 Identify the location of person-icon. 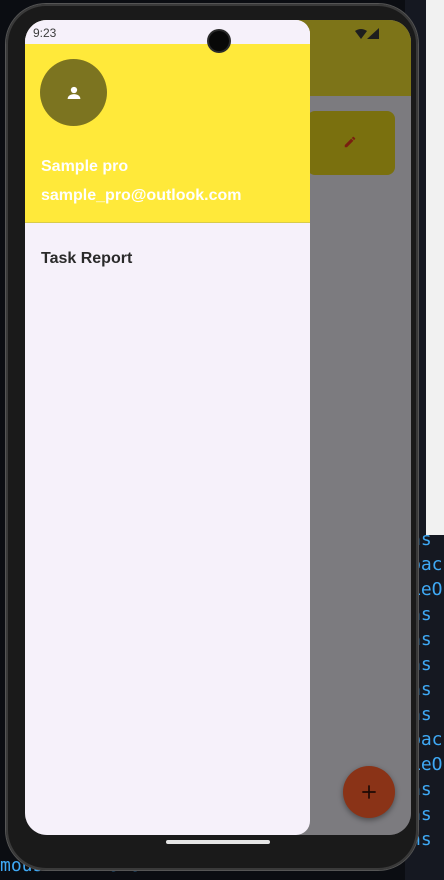
(73, 92).